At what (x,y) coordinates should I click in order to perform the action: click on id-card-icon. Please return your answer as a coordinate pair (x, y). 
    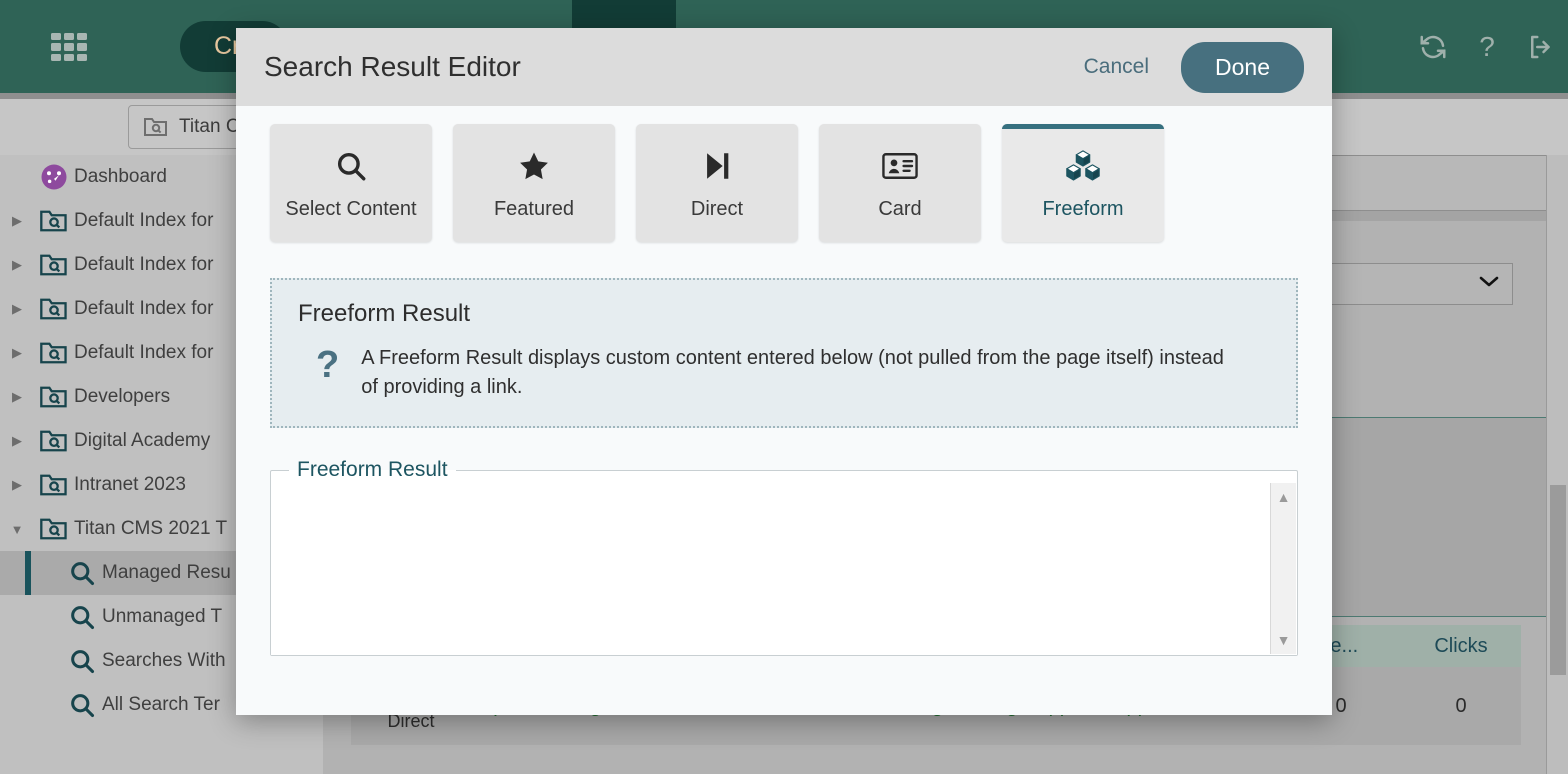
    Looking at the image, I should click on (900, 166).